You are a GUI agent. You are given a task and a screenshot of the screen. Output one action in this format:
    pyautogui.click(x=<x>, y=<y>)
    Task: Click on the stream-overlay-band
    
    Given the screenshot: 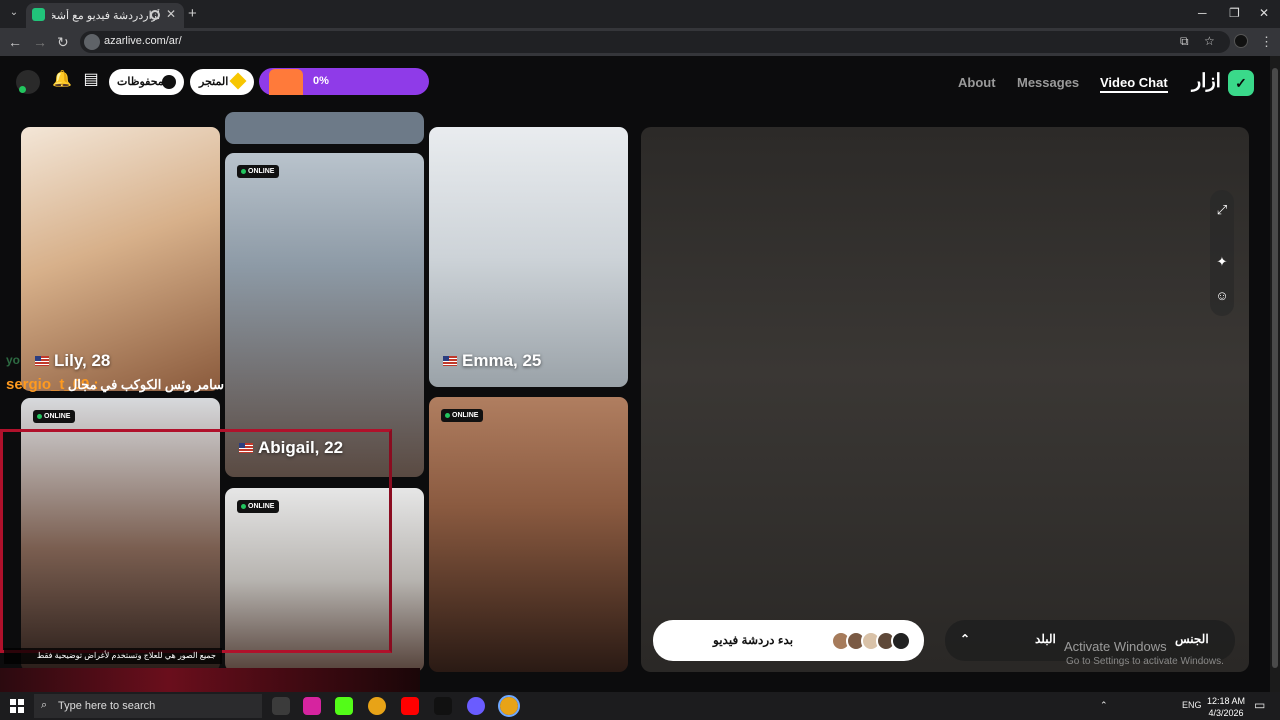 What is the action you would take?
    pyautogui.click(x=210, y=680)
    